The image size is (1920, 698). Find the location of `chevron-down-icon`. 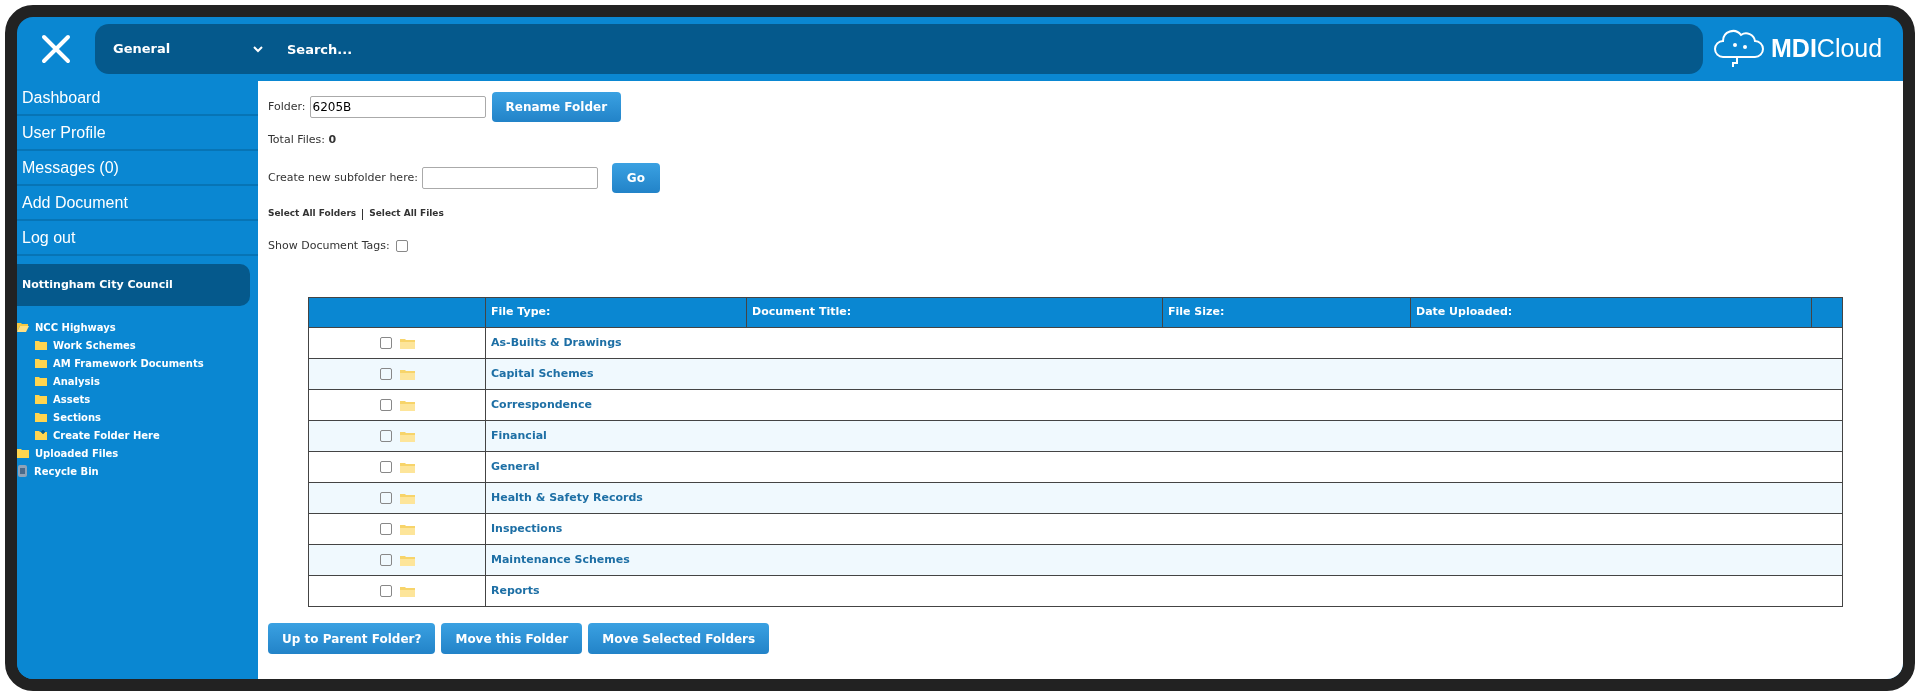

chevron-down-icon is located at coordinates (258, 49).